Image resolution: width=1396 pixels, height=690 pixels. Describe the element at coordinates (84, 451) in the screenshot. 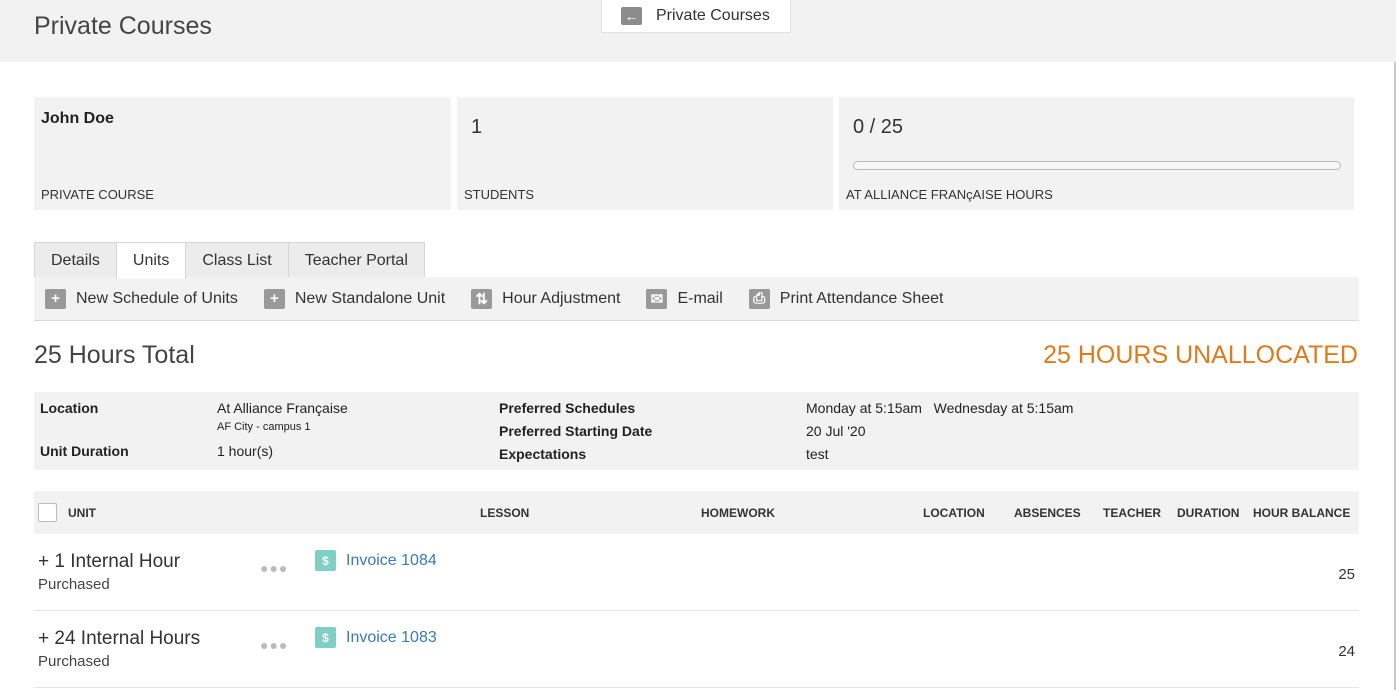

I see `unit-duration-label: Unit Duration` at that location.